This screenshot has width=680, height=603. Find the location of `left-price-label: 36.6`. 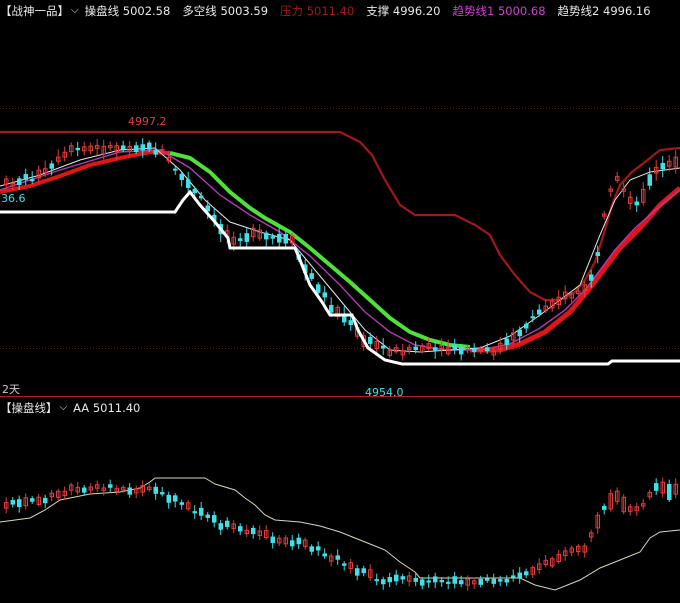

left-price-label: 36.6 is located at coordinates (13, 198).